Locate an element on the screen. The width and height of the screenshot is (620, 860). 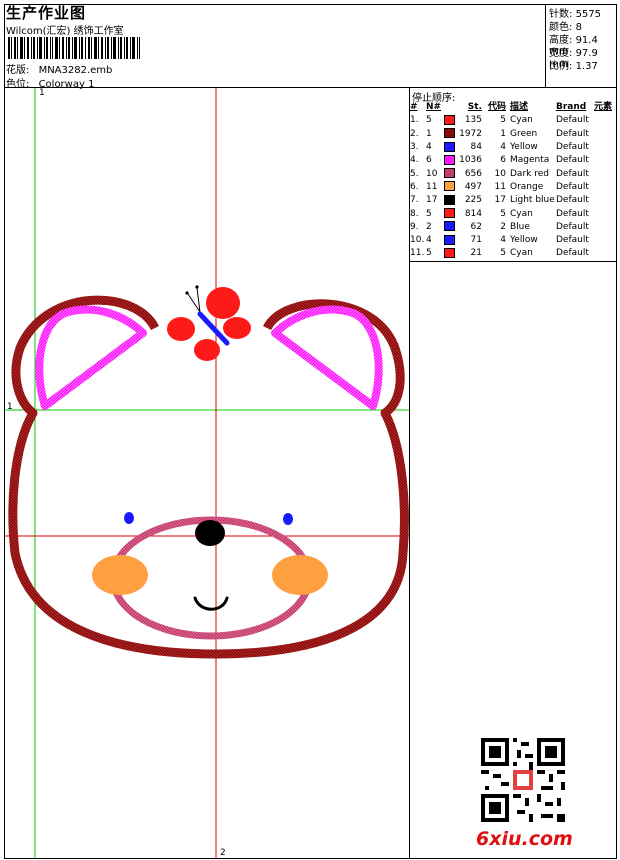
design-row: 花版: MNA3282.emb is located at coordinates (59, 68).